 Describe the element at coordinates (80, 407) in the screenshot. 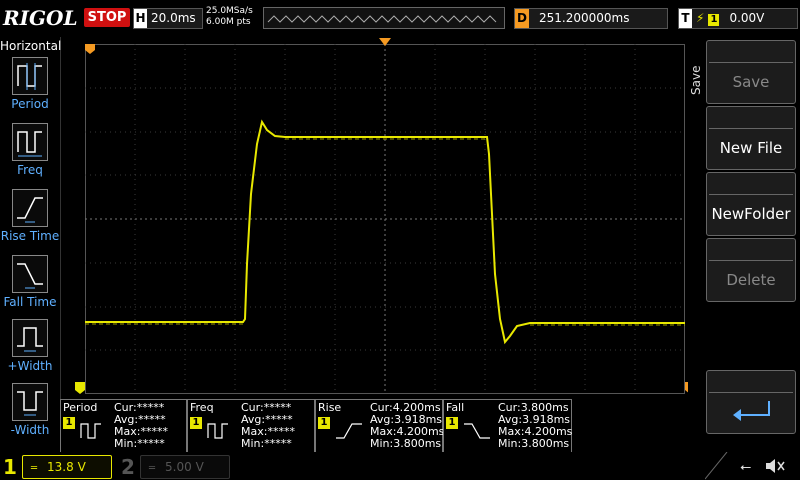

I see `measurement-name: Period` at that location.